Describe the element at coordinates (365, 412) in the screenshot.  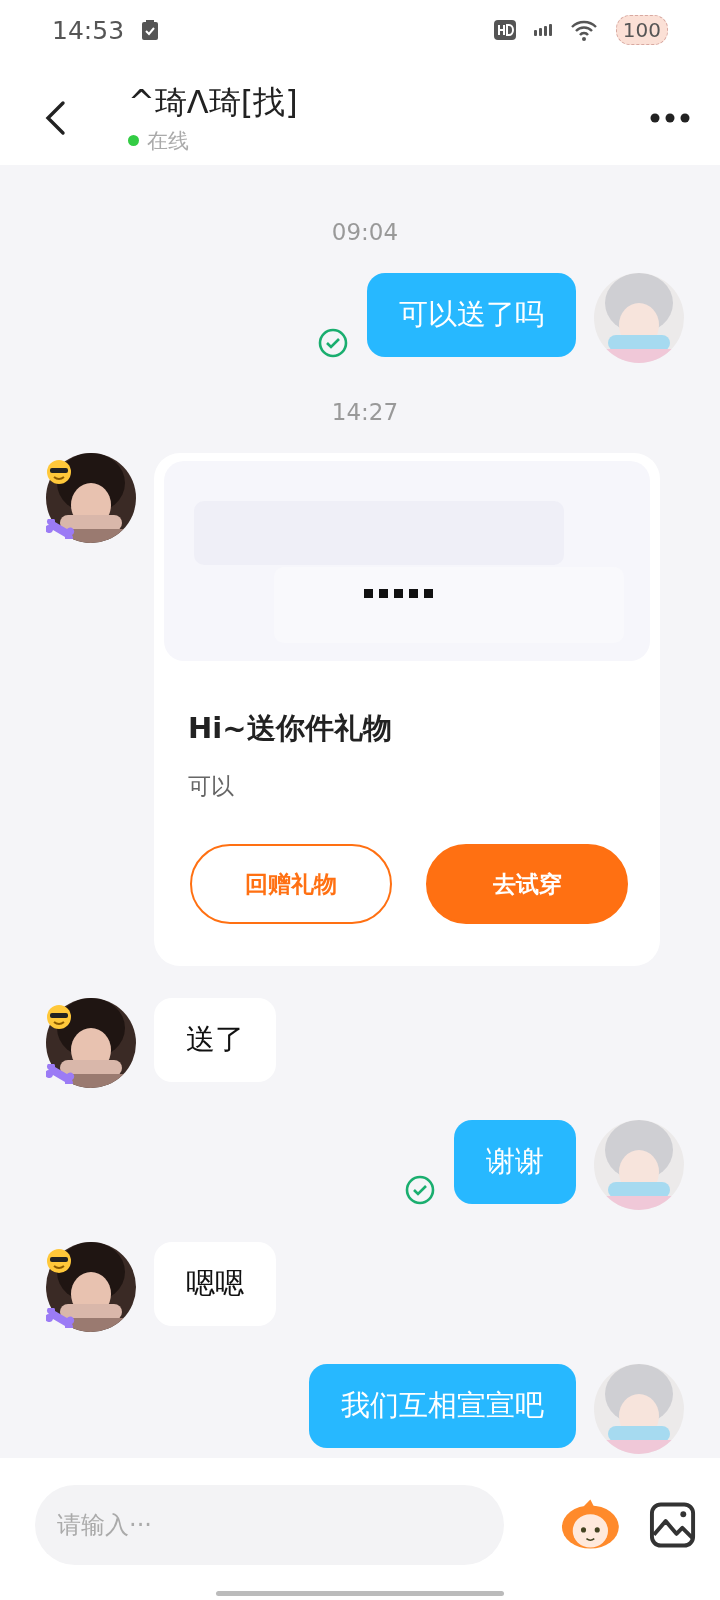
I see `message-time: 14:27` at that location.